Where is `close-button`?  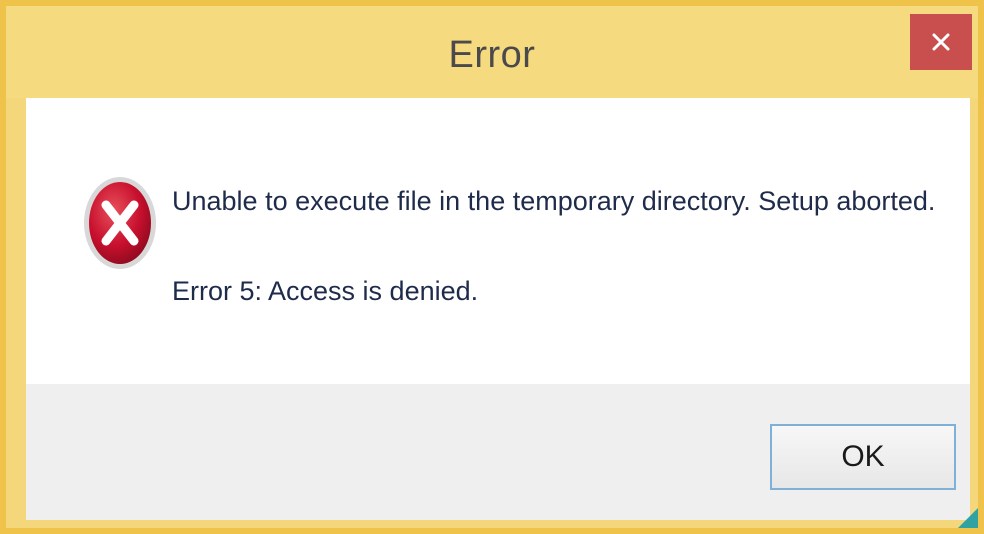 close-button is located at coordinates (941, 42).